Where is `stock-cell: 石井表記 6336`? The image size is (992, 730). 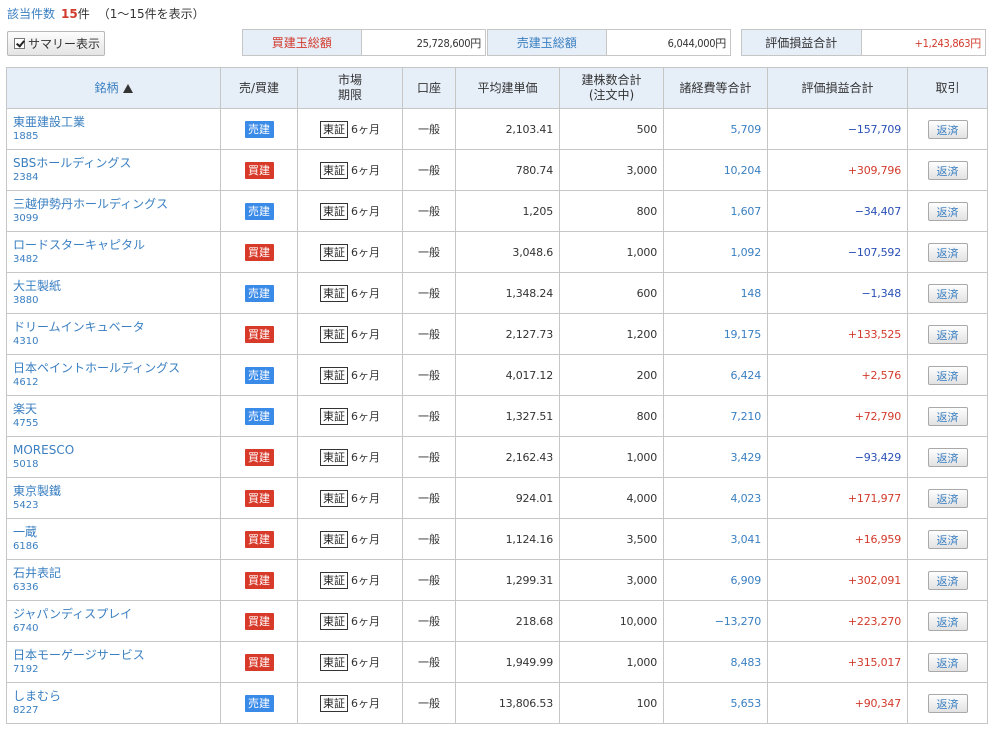 stock-cell: 石井表記 6336 is located at coordinates (113, 580).